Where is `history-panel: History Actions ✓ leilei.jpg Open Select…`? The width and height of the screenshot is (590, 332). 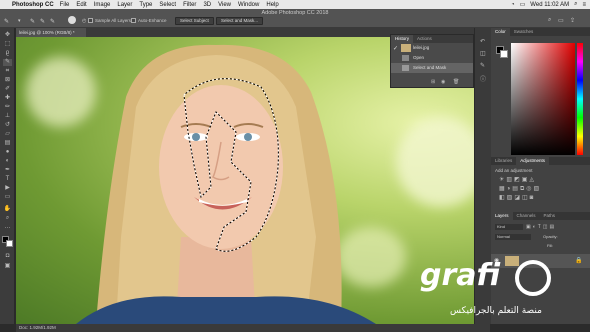
history-panel: History Actions ✓ leilei.jpg Open Select… is located at coordinates (432, 61).